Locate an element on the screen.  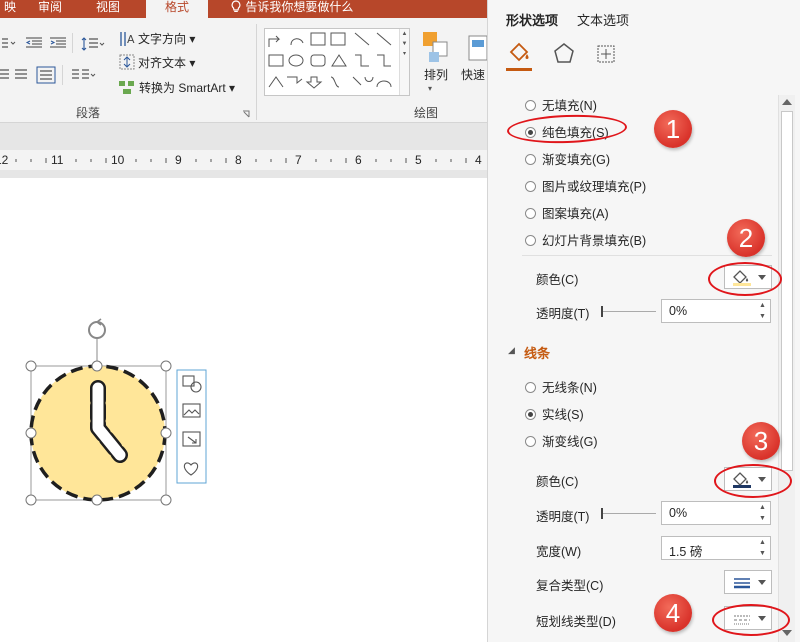
tell-me-box: 告诉我你想要做什么 is located at coordinates (291, 9).